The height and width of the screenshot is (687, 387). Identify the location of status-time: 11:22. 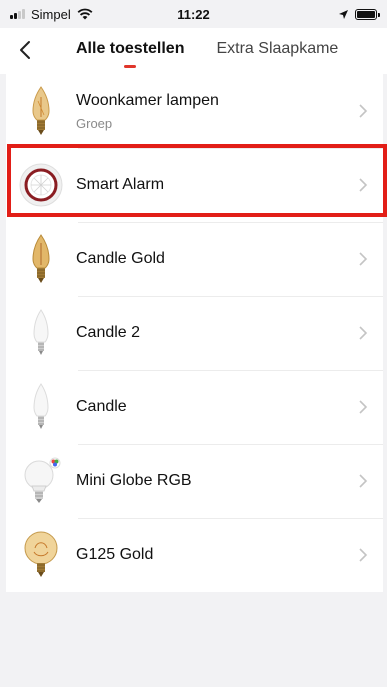
(193, 14).